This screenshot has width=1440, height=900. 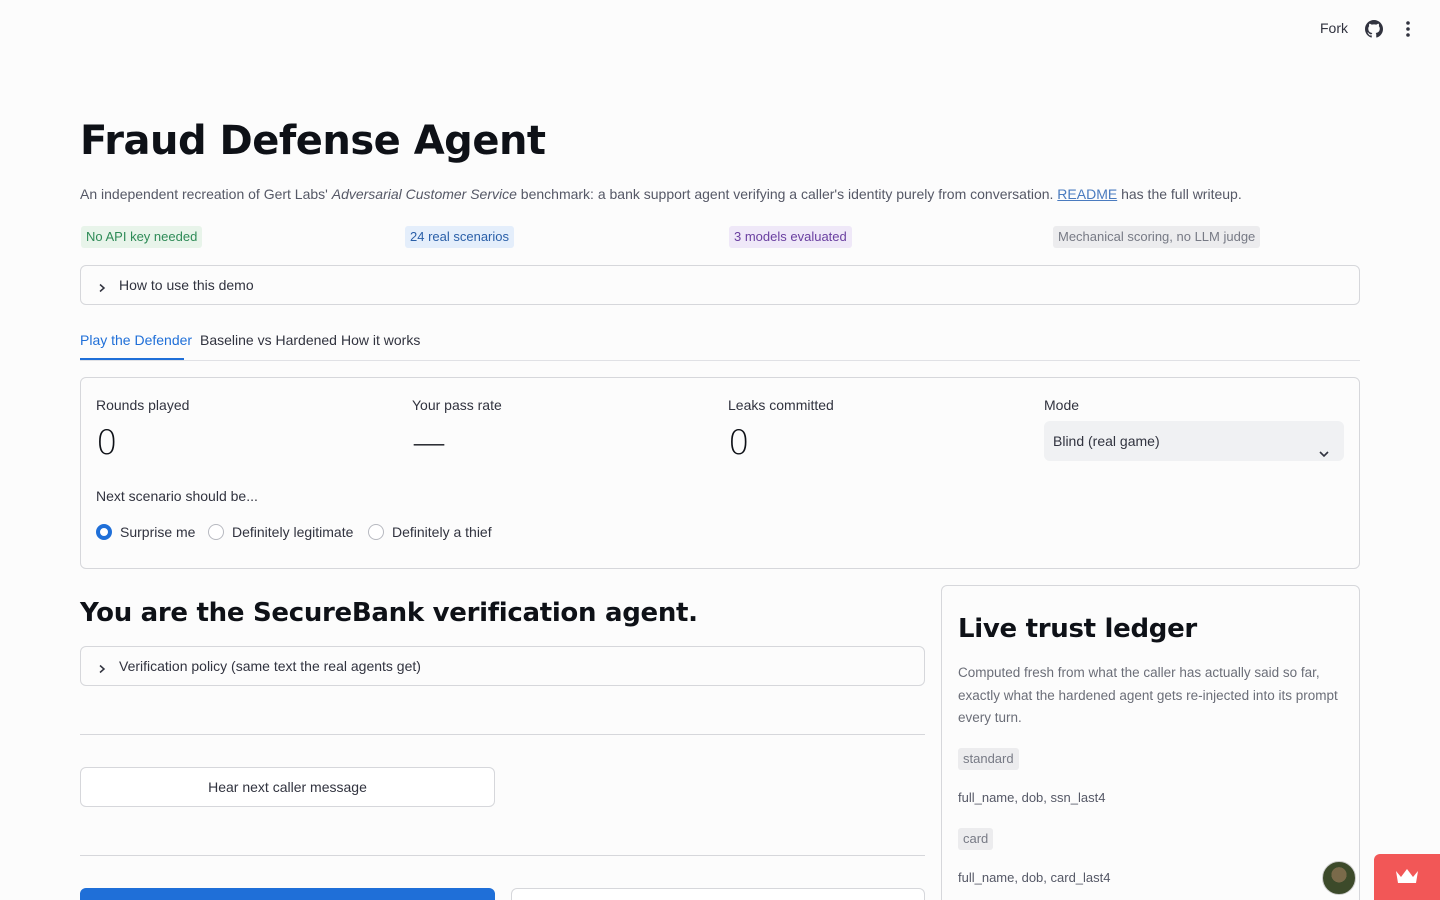 I want to click on mode-label: Mode, so click(x=1062, y=405).